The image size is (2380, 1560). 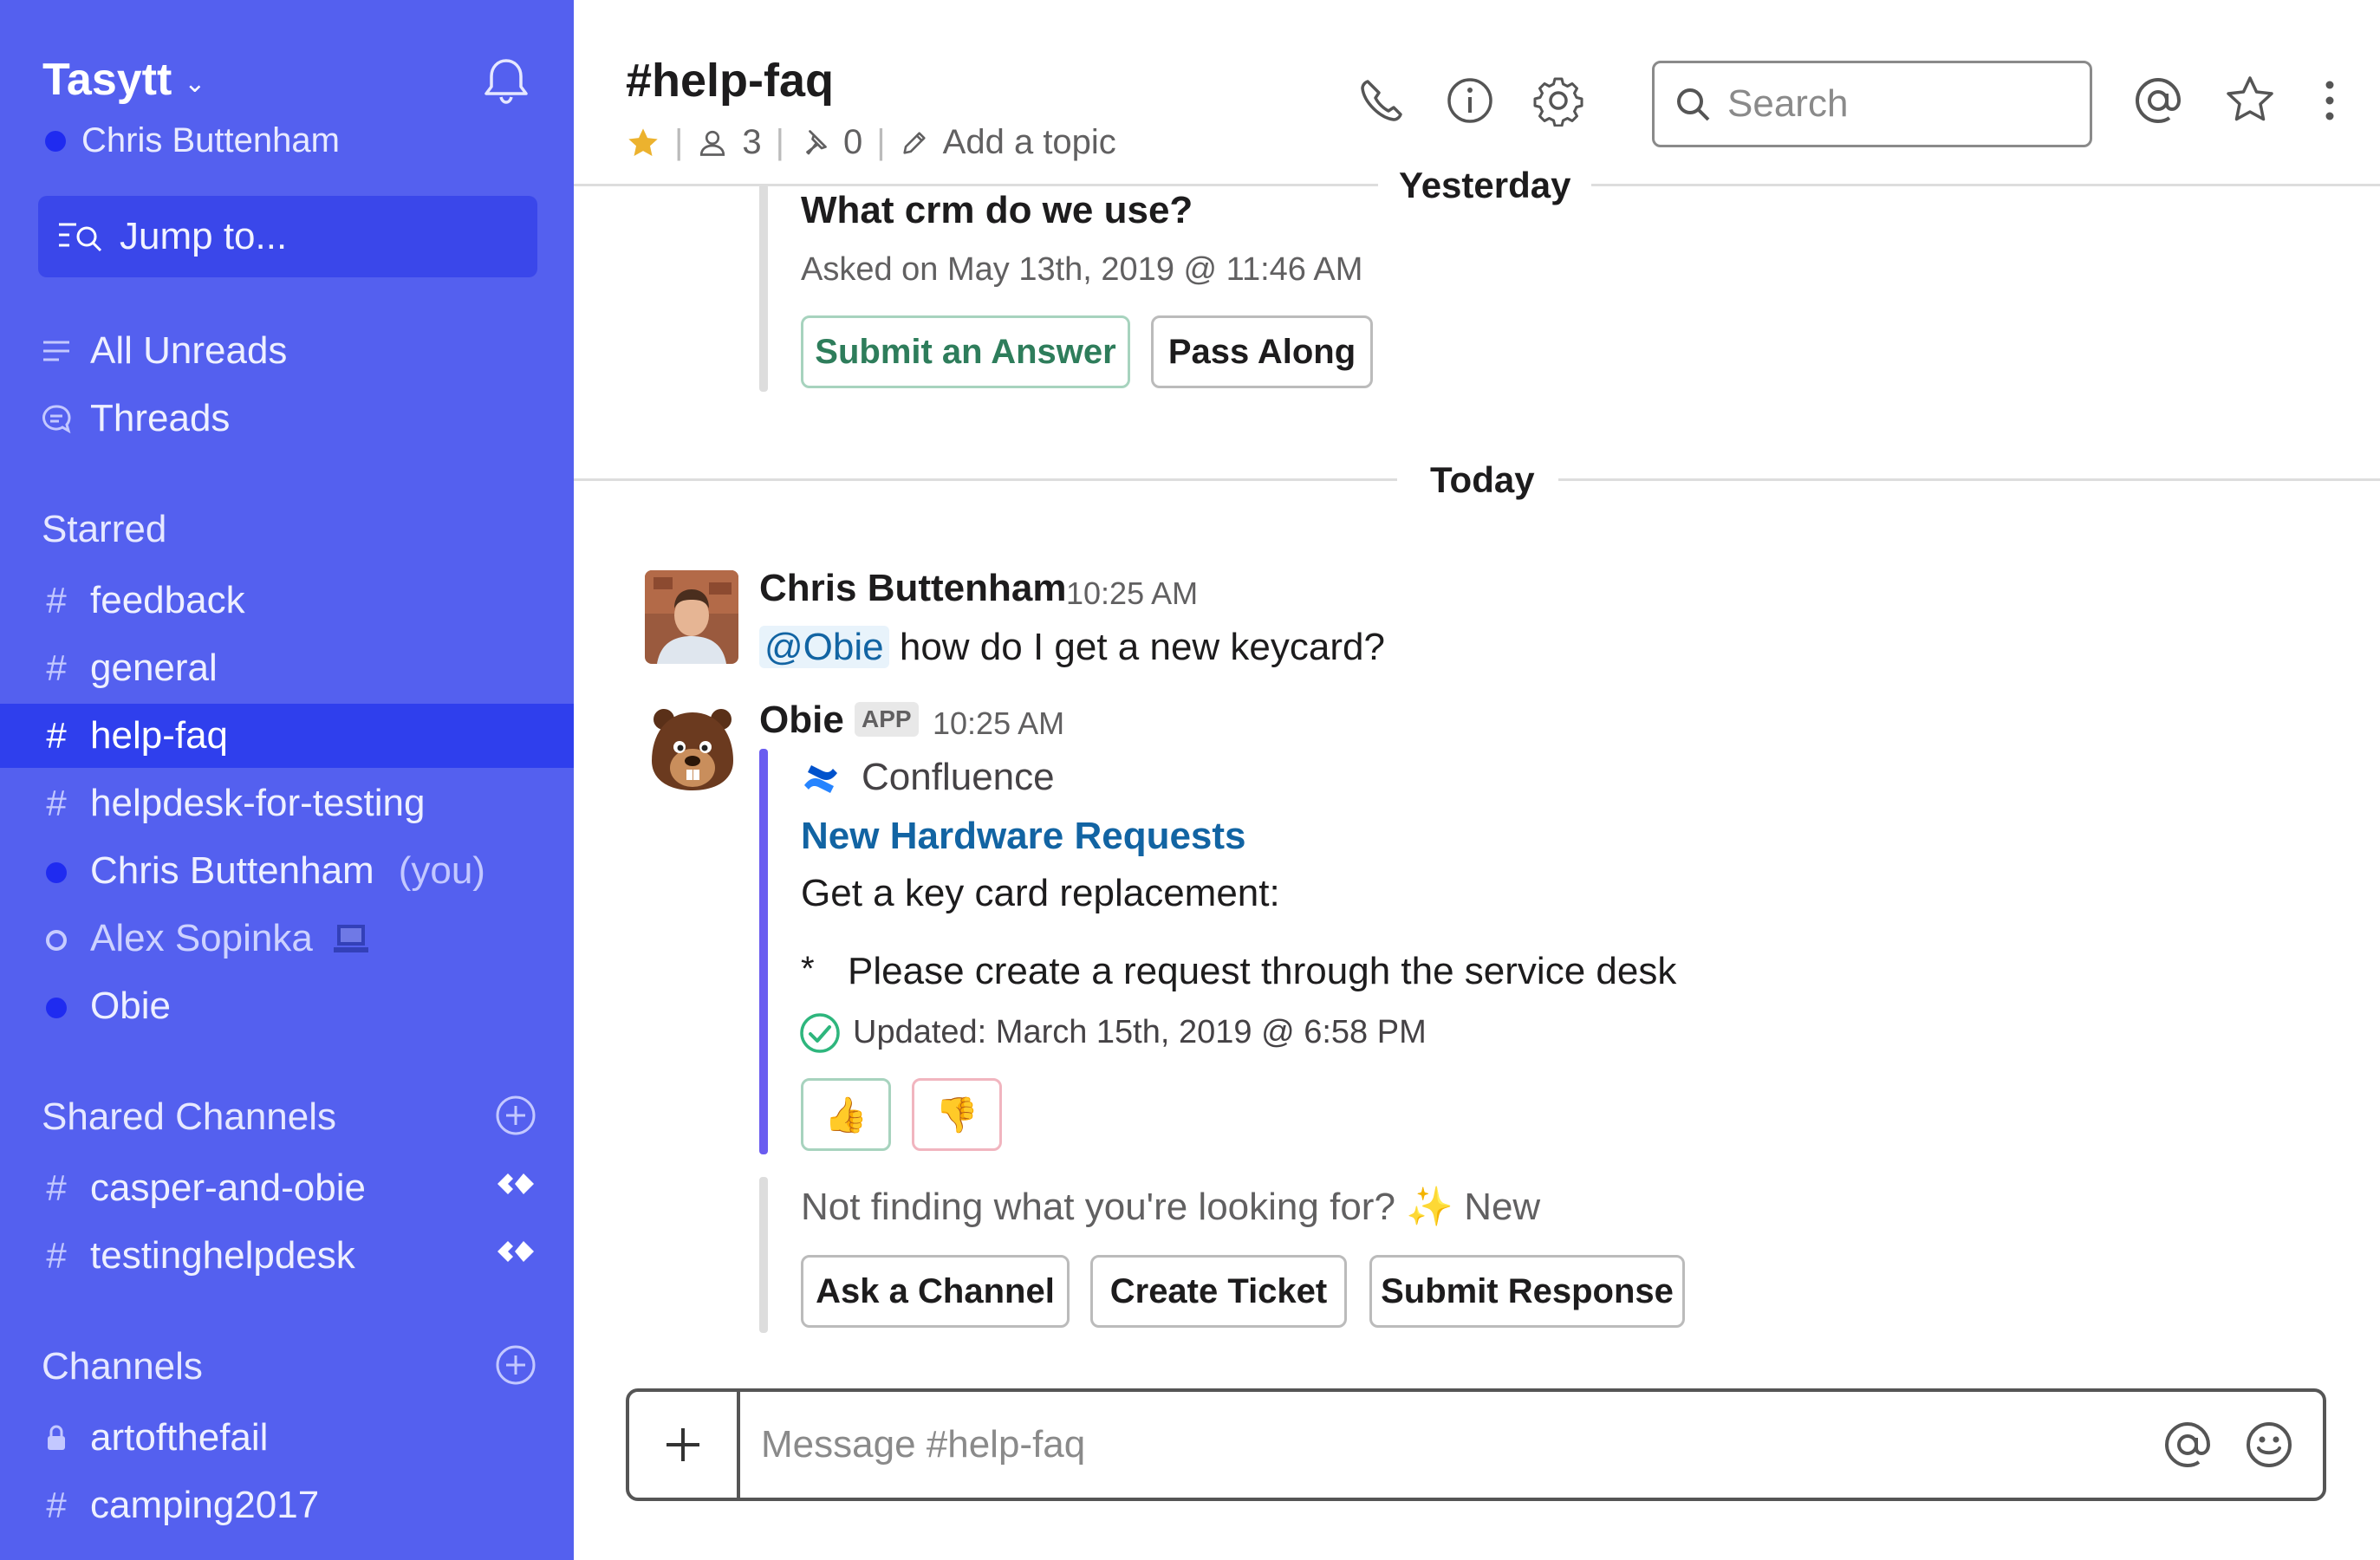 What do you see at coordinates (1470, 101) in the screenshot?
I see `info-icon` at bounding box center [1470, 101].